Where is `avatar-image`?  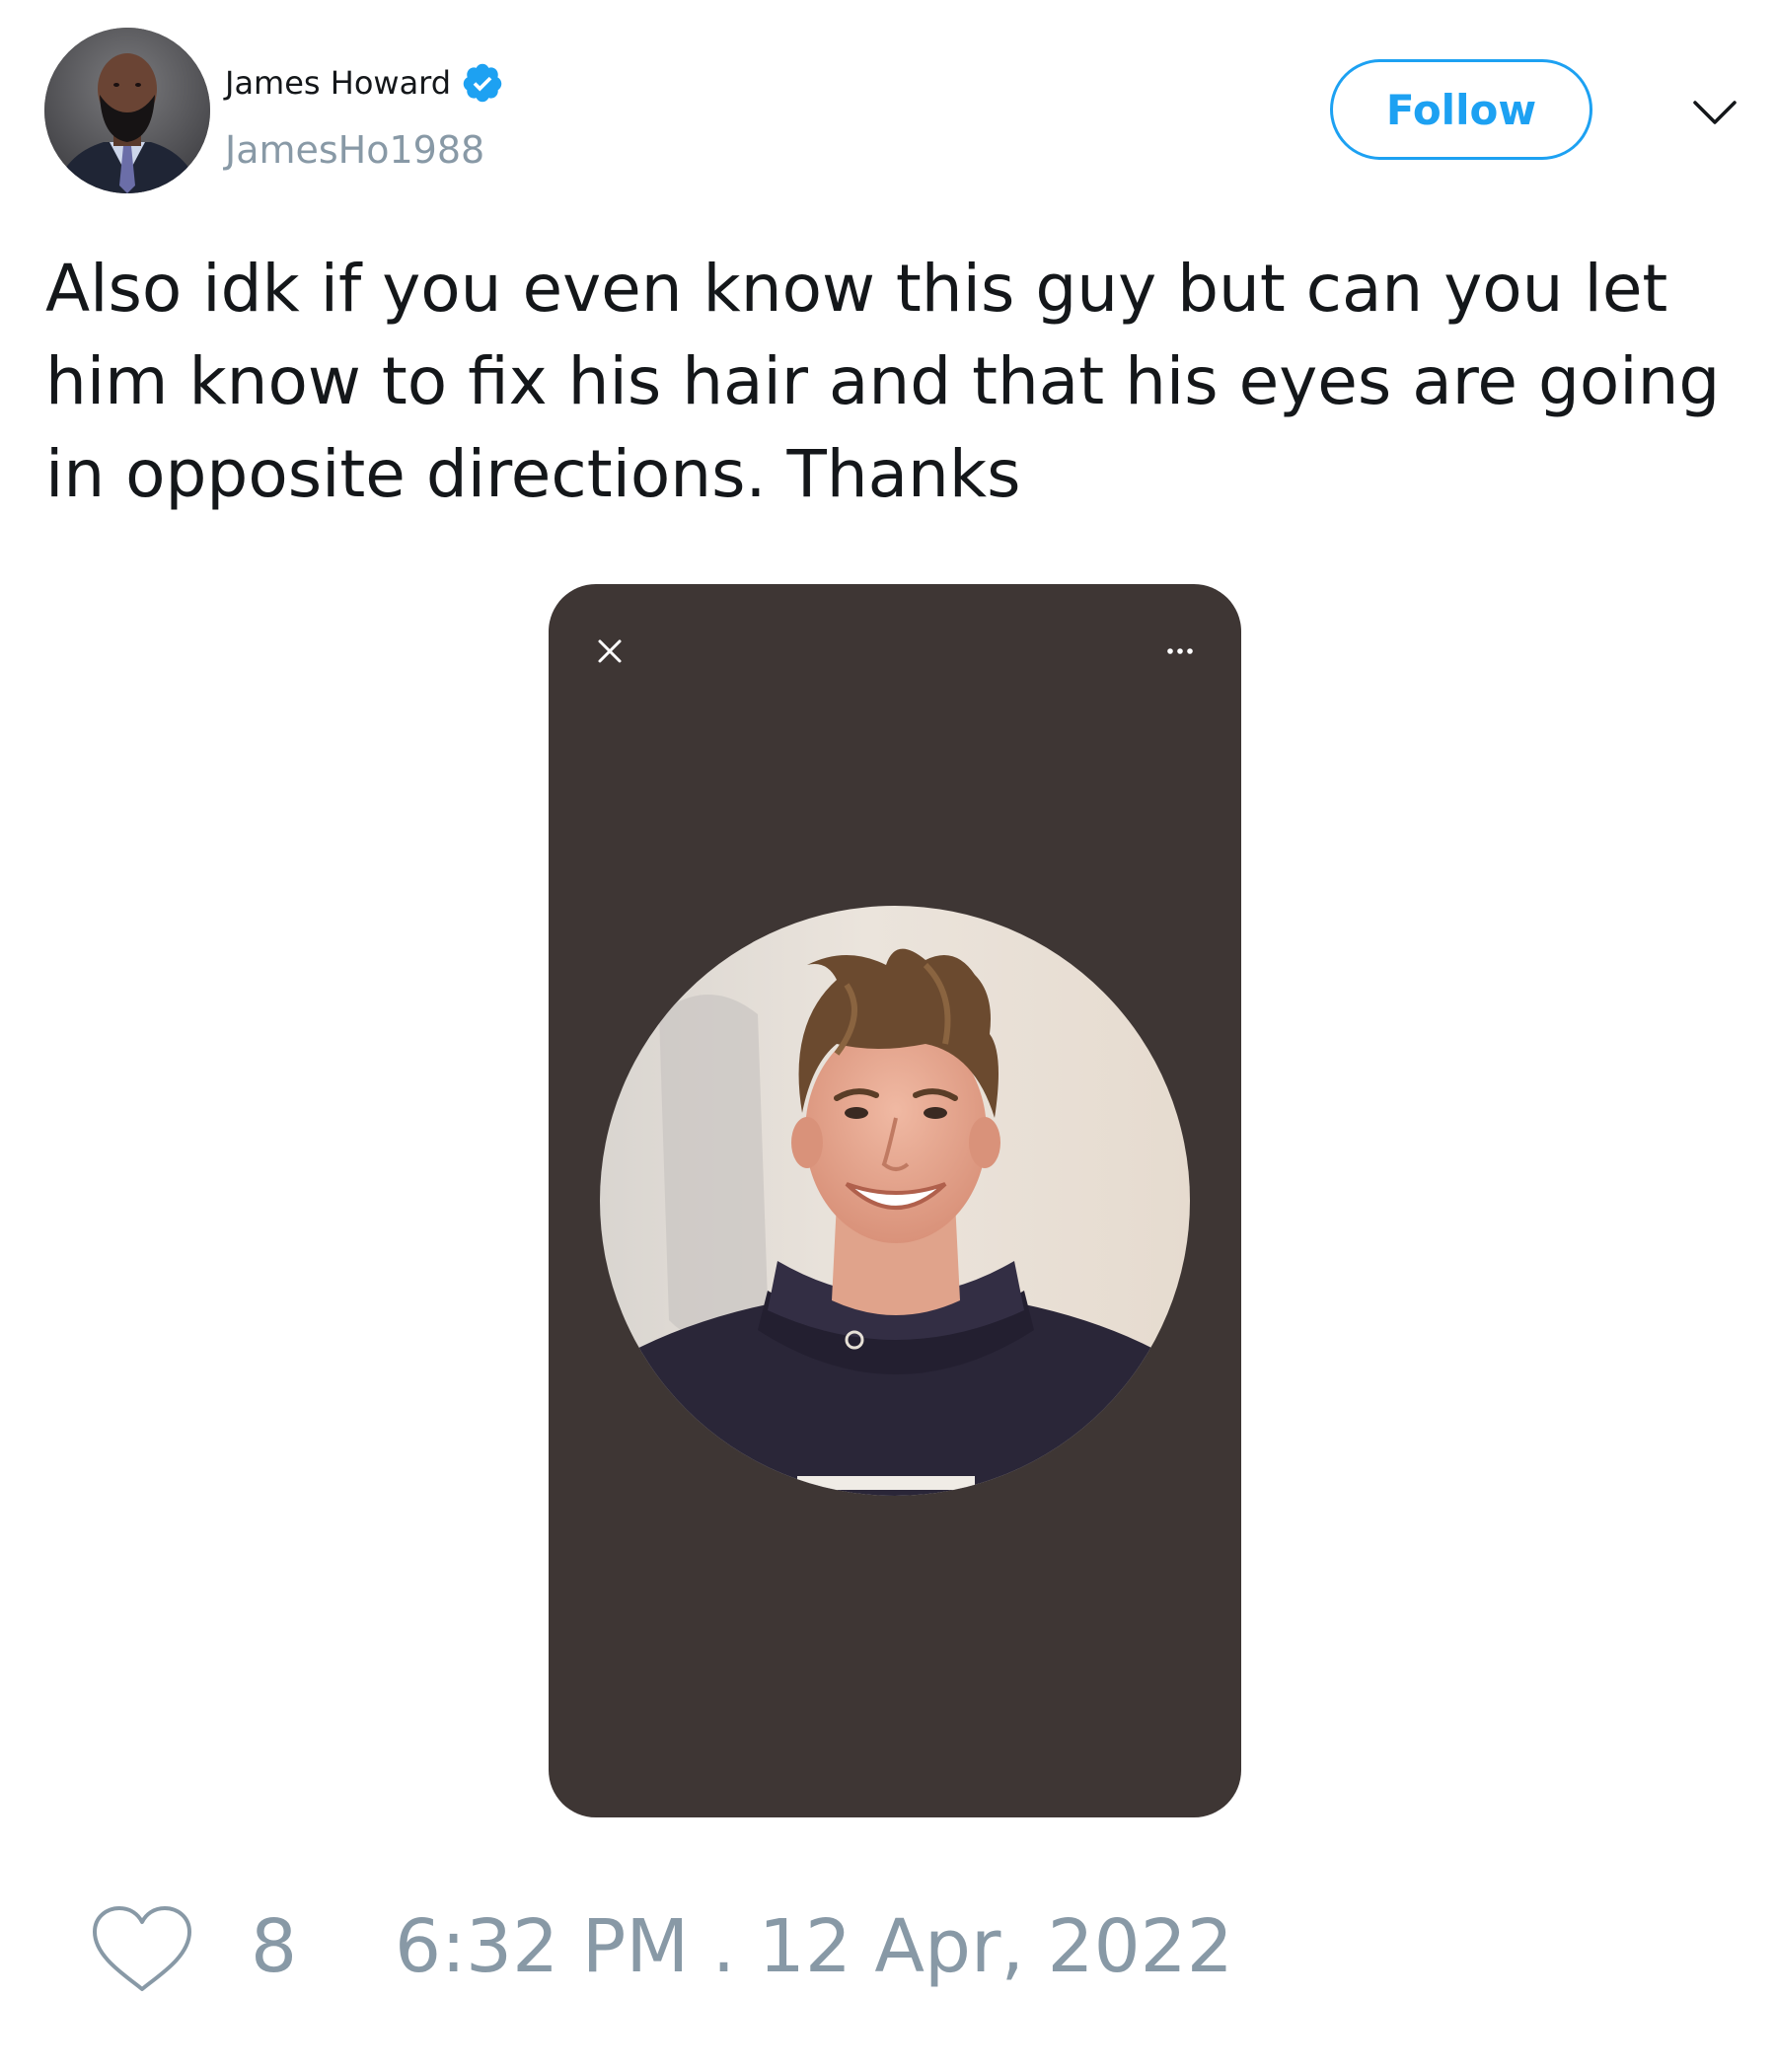
avatar-image is located at coordinates (127, 111).